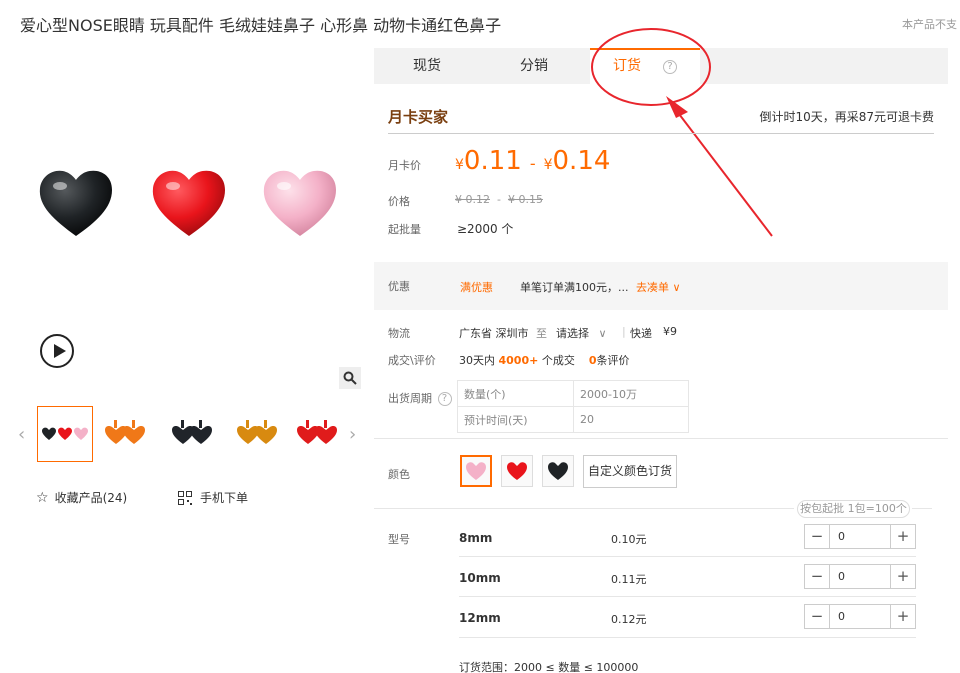  Describe the element at coordinates (21, 434) in the screenshot. I see `thumb-prev-arrow: ‹` at that location.